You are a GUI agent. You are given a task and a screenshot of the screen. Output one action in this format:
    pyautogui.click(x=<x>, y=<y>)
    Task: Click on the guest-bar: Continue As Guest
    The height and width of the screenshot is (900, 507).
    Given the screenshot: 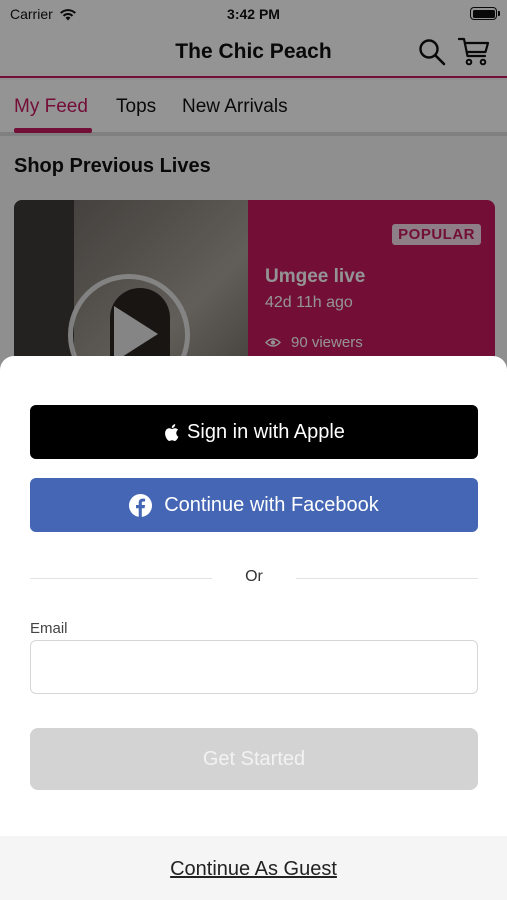 What is the action you would take?
    pyautogui.click(x=253, y=868)
    